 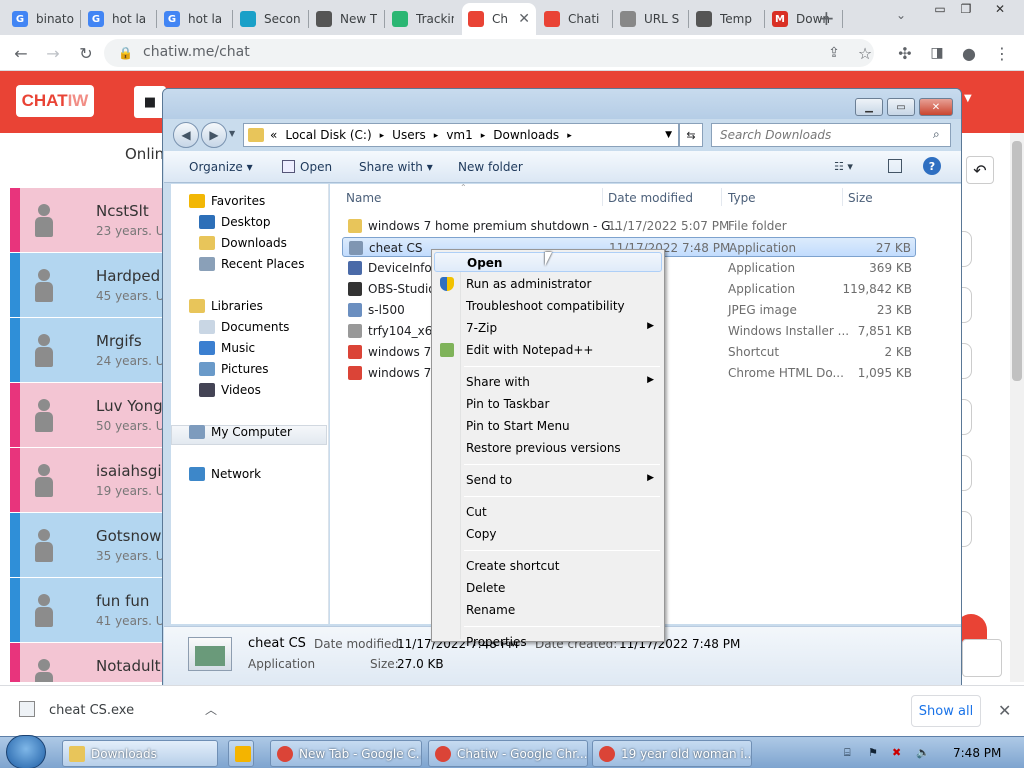 I want to click on user-list-item: isaiahsgir 19 years. US, so click(x=87, y=480).